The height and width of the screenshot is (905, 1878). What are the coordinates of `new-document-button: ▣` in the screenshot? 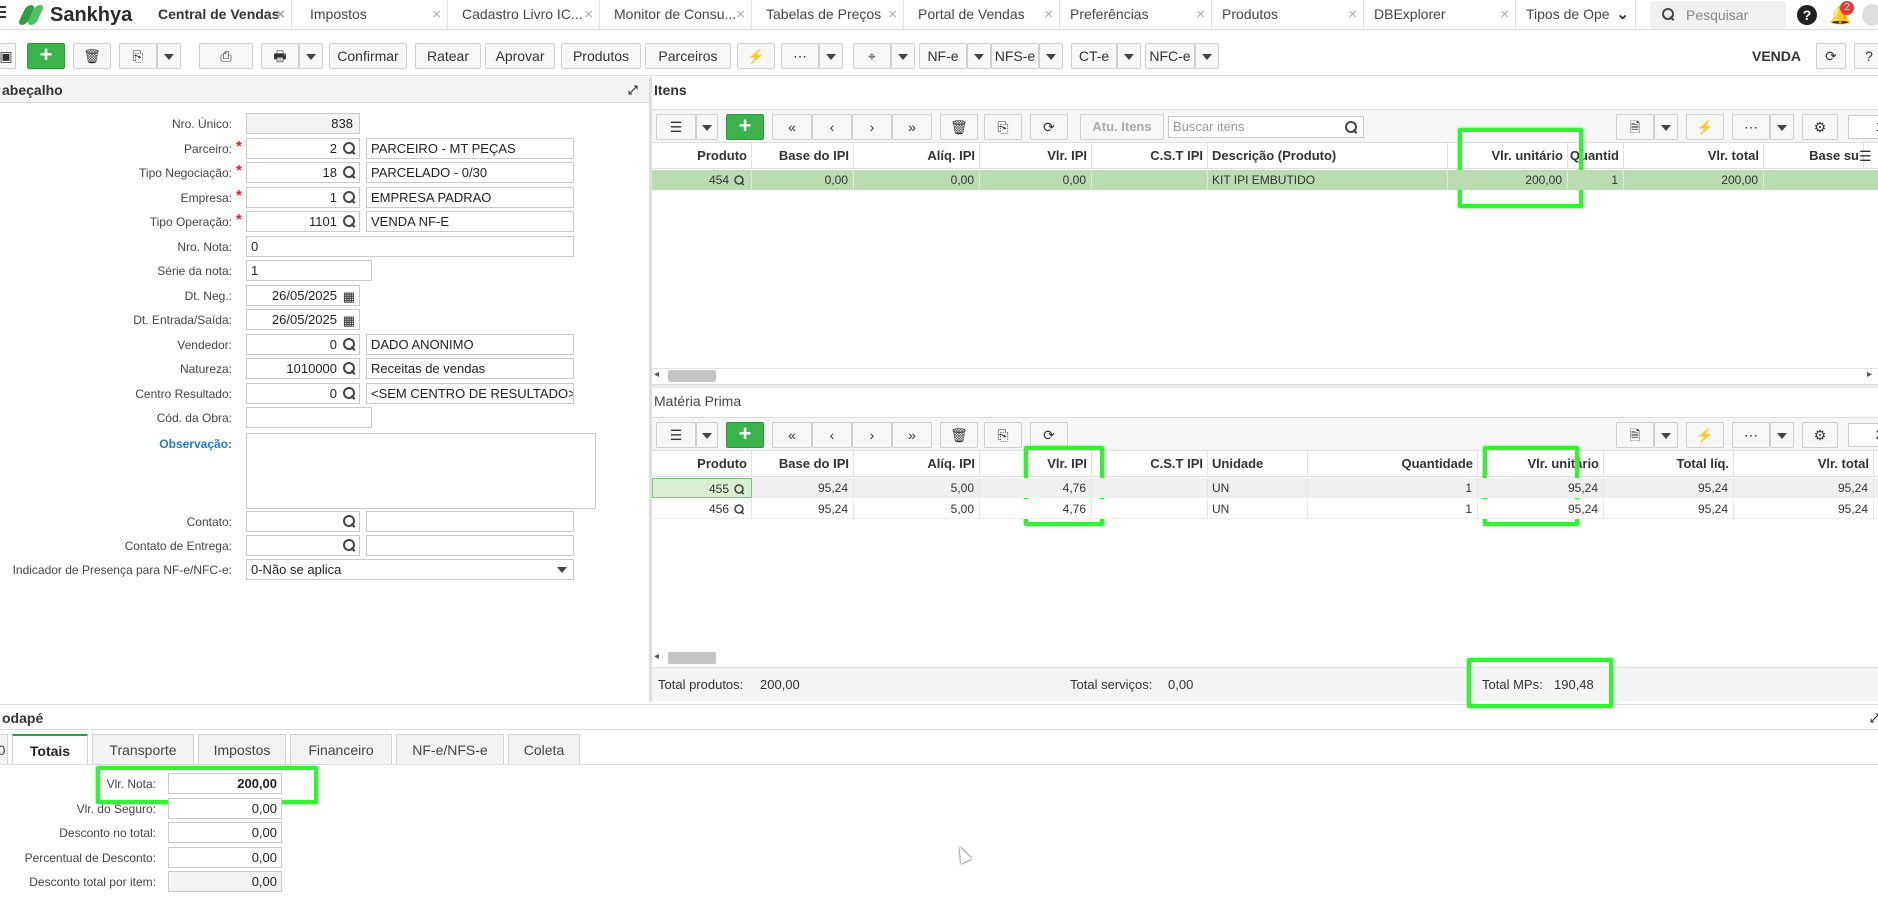 It's located at (8, 56).